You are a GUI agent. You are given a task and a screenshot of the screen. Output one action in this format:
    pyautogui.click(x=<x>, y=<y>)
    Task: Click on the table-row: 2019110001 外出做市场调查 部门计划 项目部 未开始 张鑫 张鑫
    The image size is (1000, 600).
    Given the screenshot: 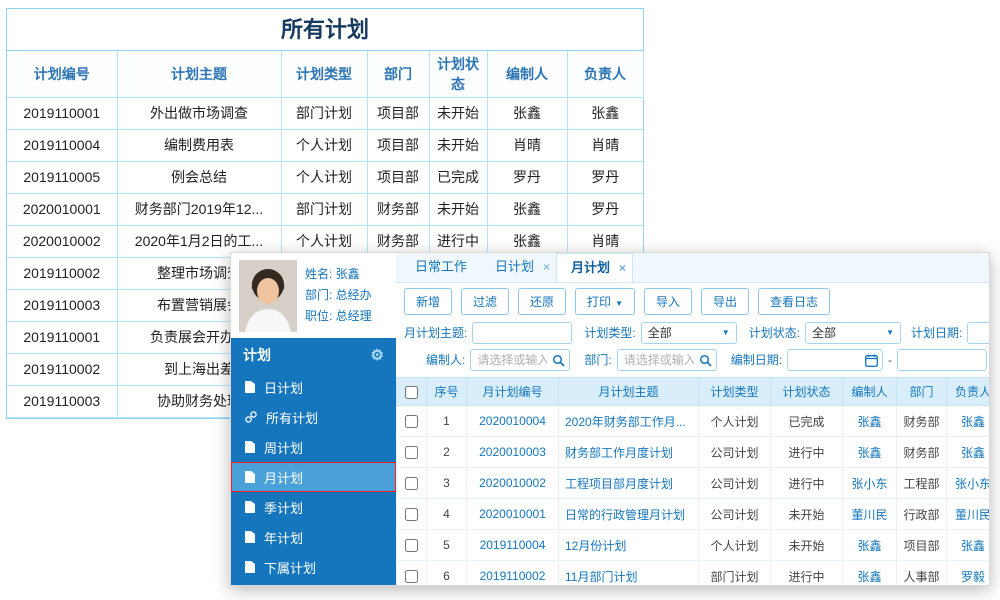 What is the action you would take?
    pyautogui.click(x=325, y=113)
    